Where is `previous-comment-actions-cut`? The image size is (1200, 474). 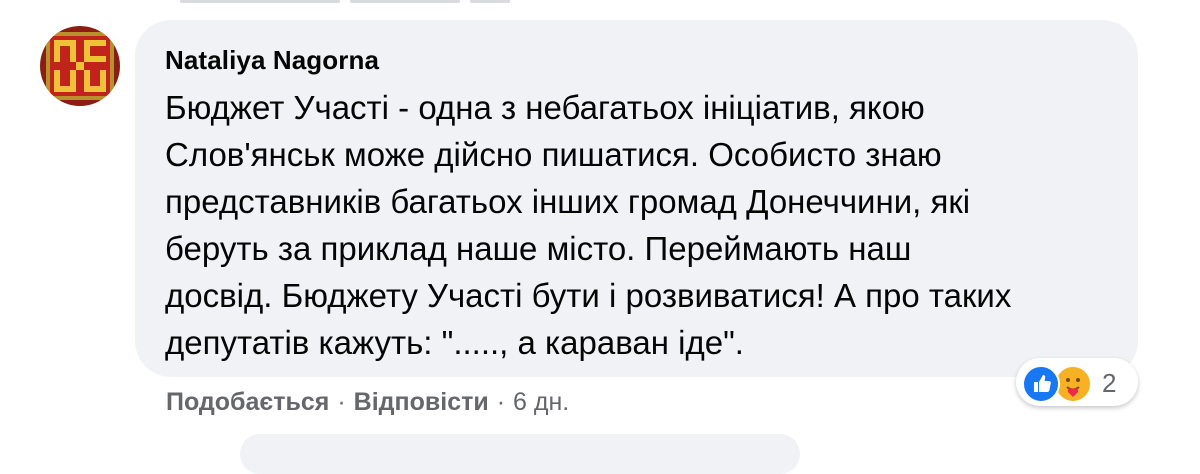
previous-comment-actions-cut is located at coordinates (400, 4).